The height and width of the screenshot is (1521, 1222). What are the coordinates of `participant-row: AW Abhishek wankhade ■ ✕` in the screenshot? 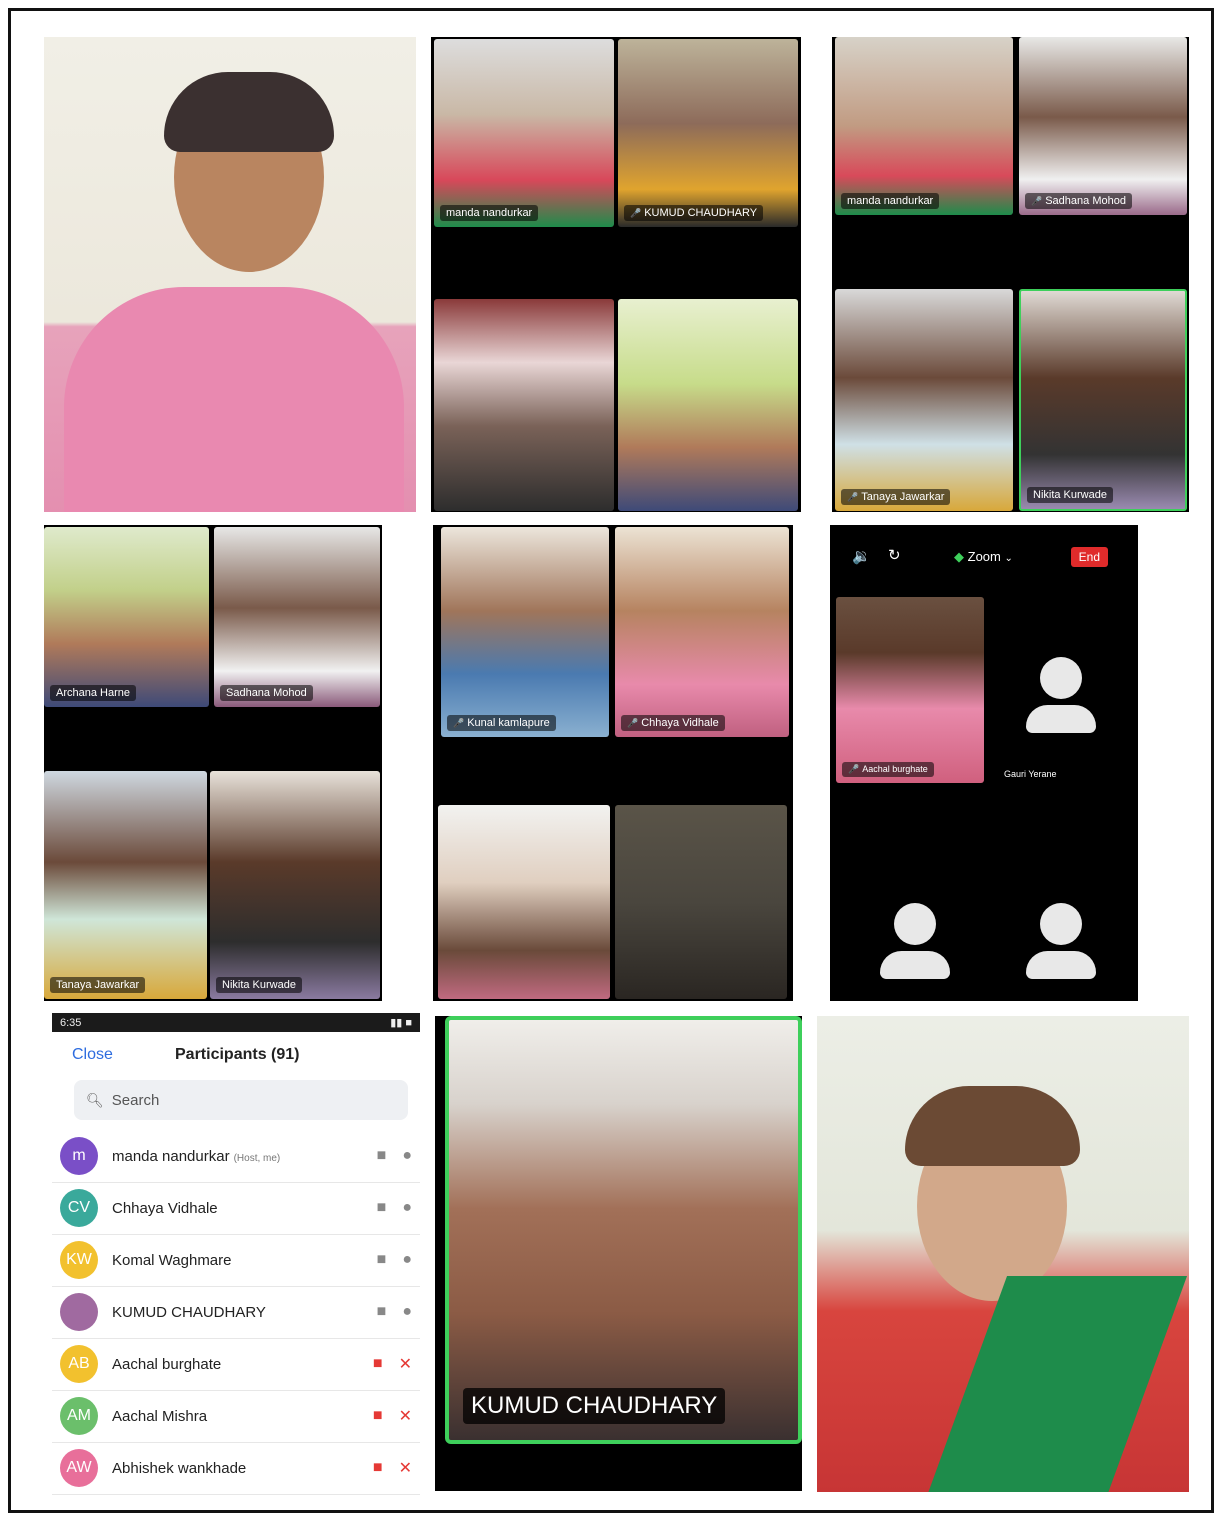 It's located at (236, 1468).